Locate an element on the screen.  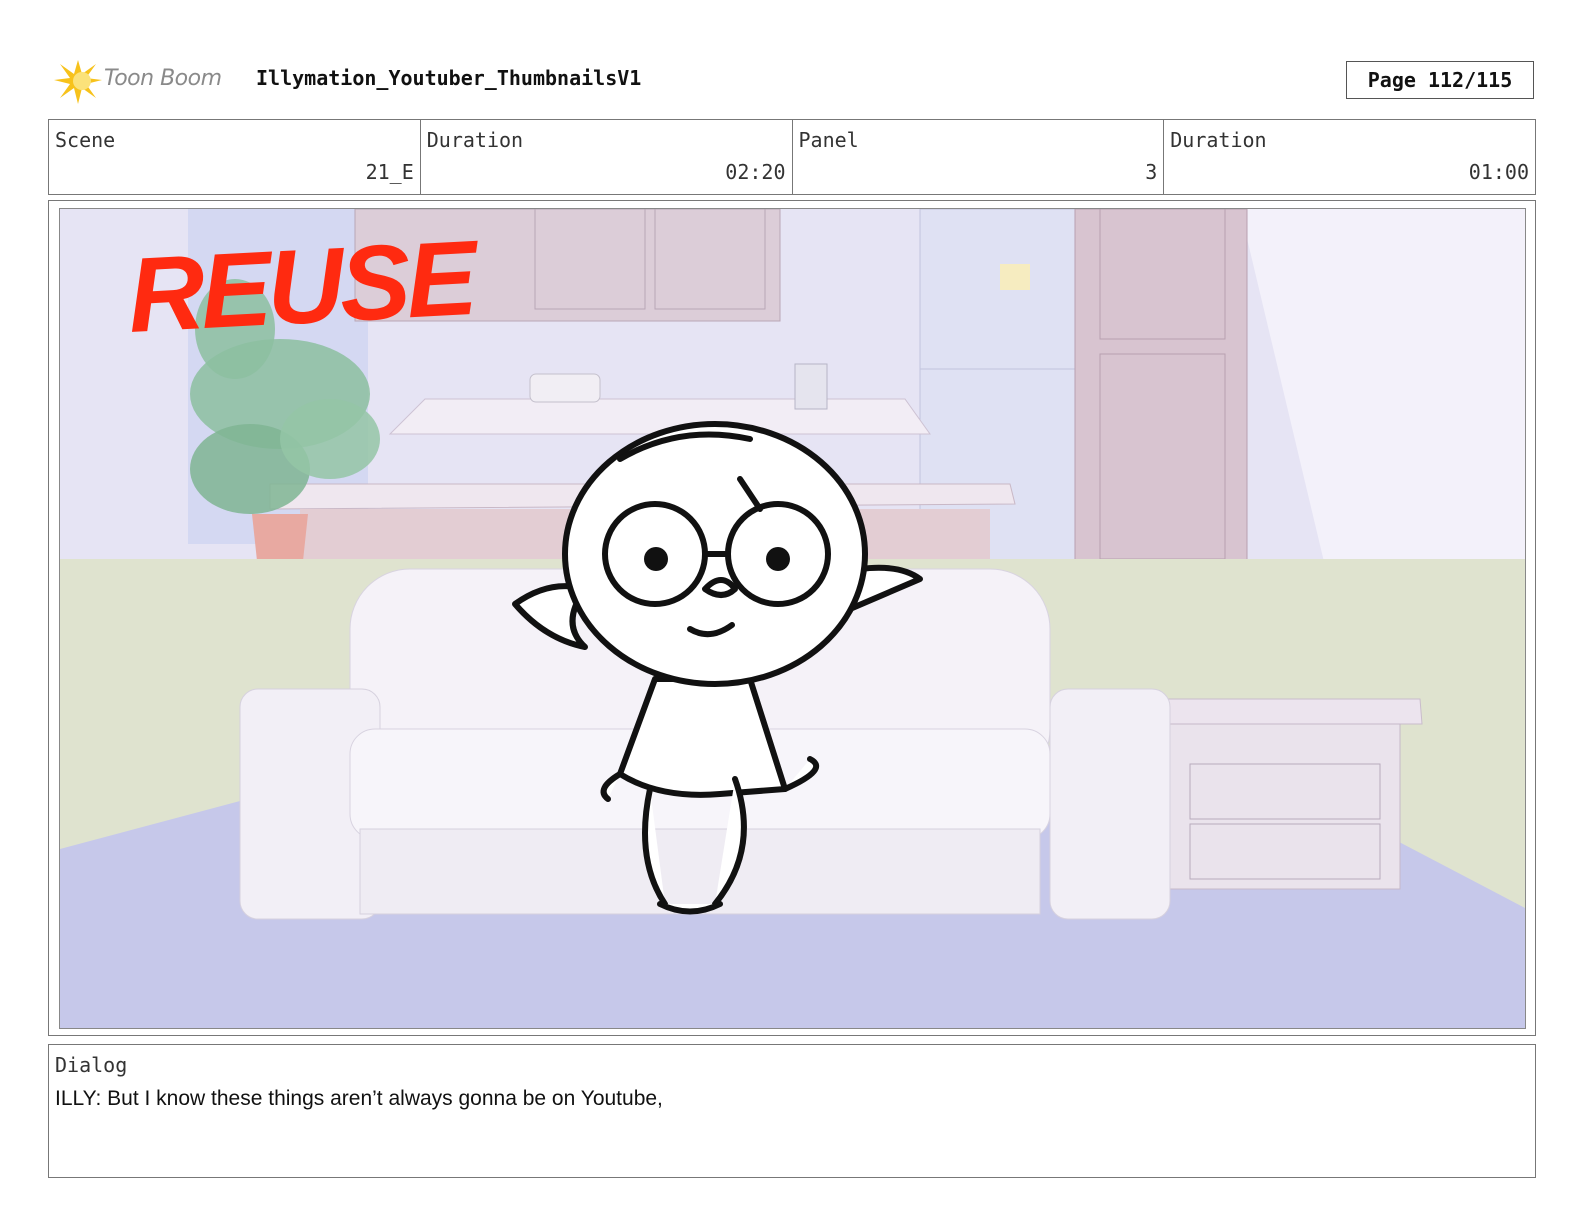
dialog-label: Dialog is located at coordinates (91, 1065).